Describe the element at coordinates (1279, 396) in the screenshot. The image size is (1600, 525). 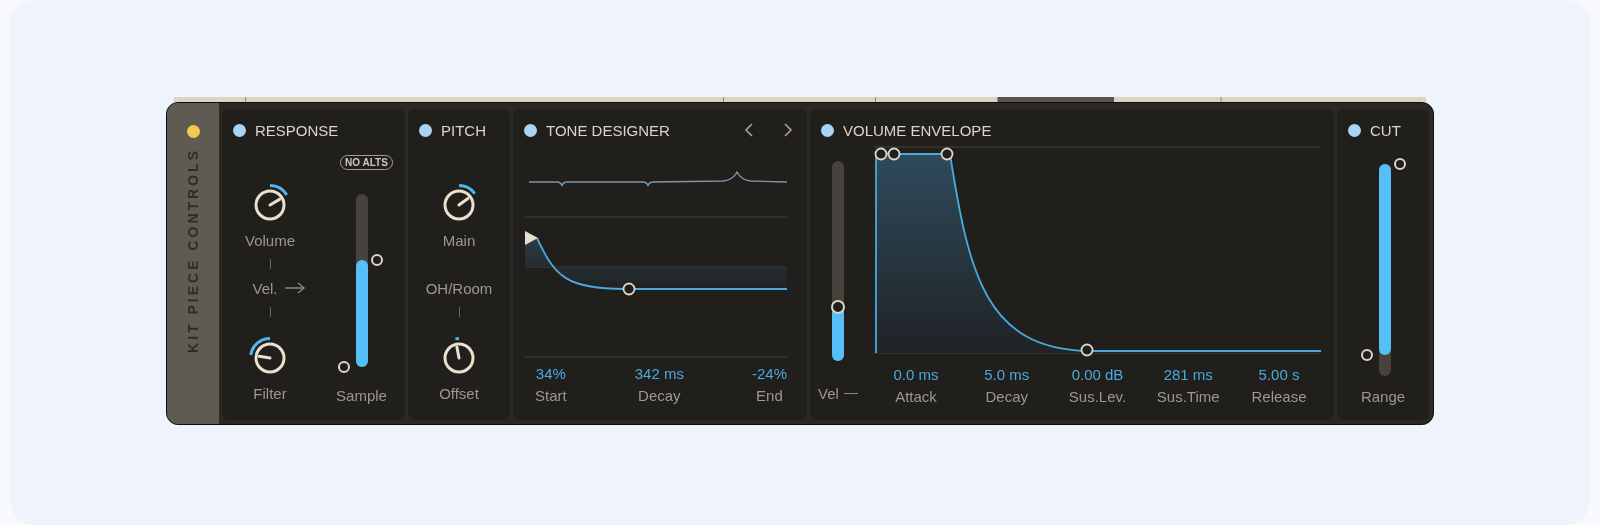
I see `param-label: Release` at that location.